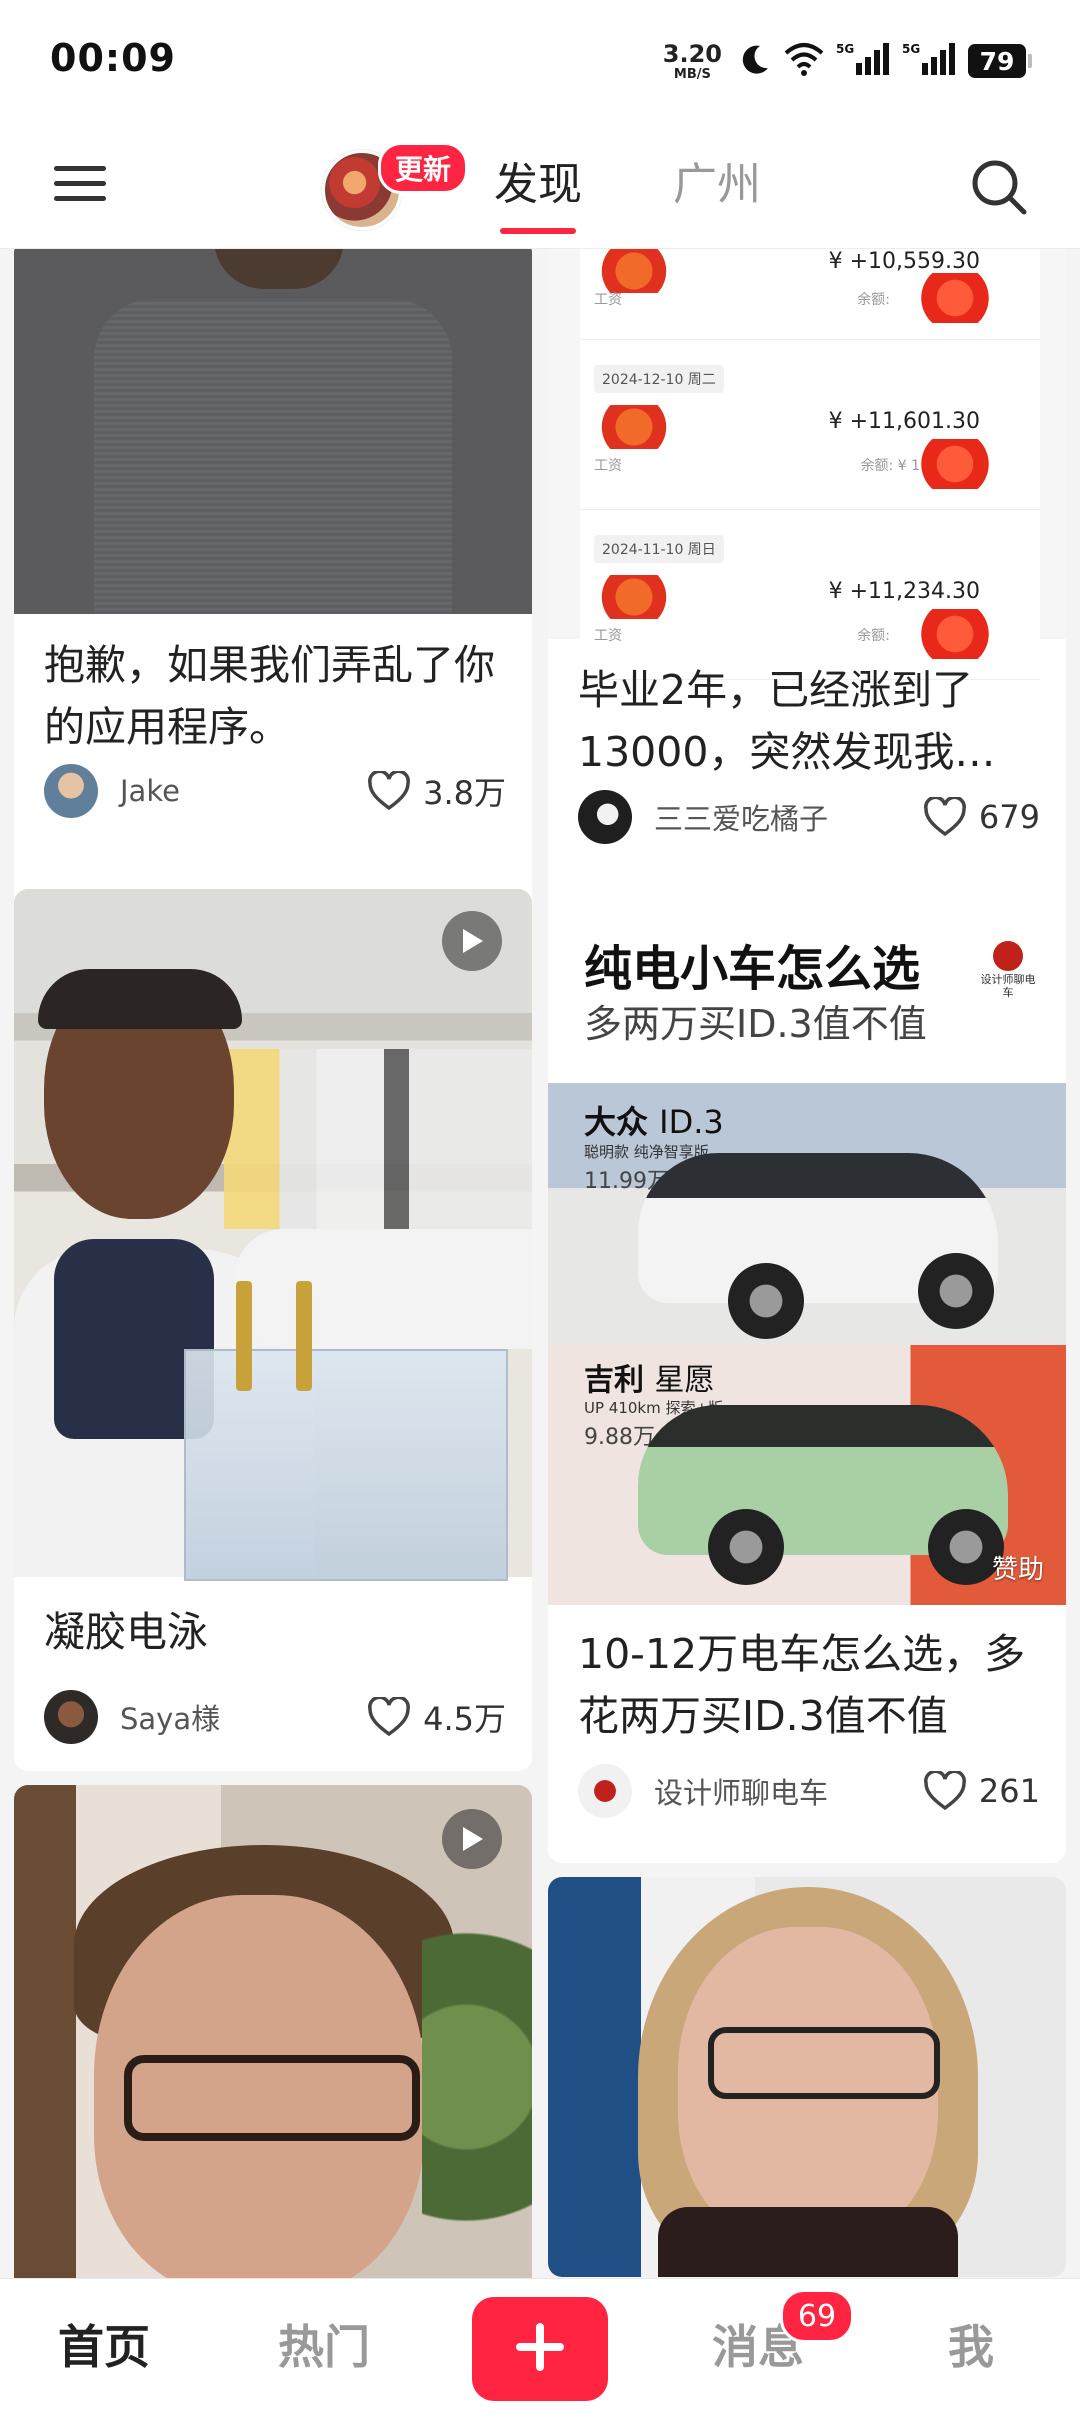  What do you see at coordinates (275, 1632) in the screenshot?
I see `note-title: 凝胶电泳` at bounding box center [275, 1632].